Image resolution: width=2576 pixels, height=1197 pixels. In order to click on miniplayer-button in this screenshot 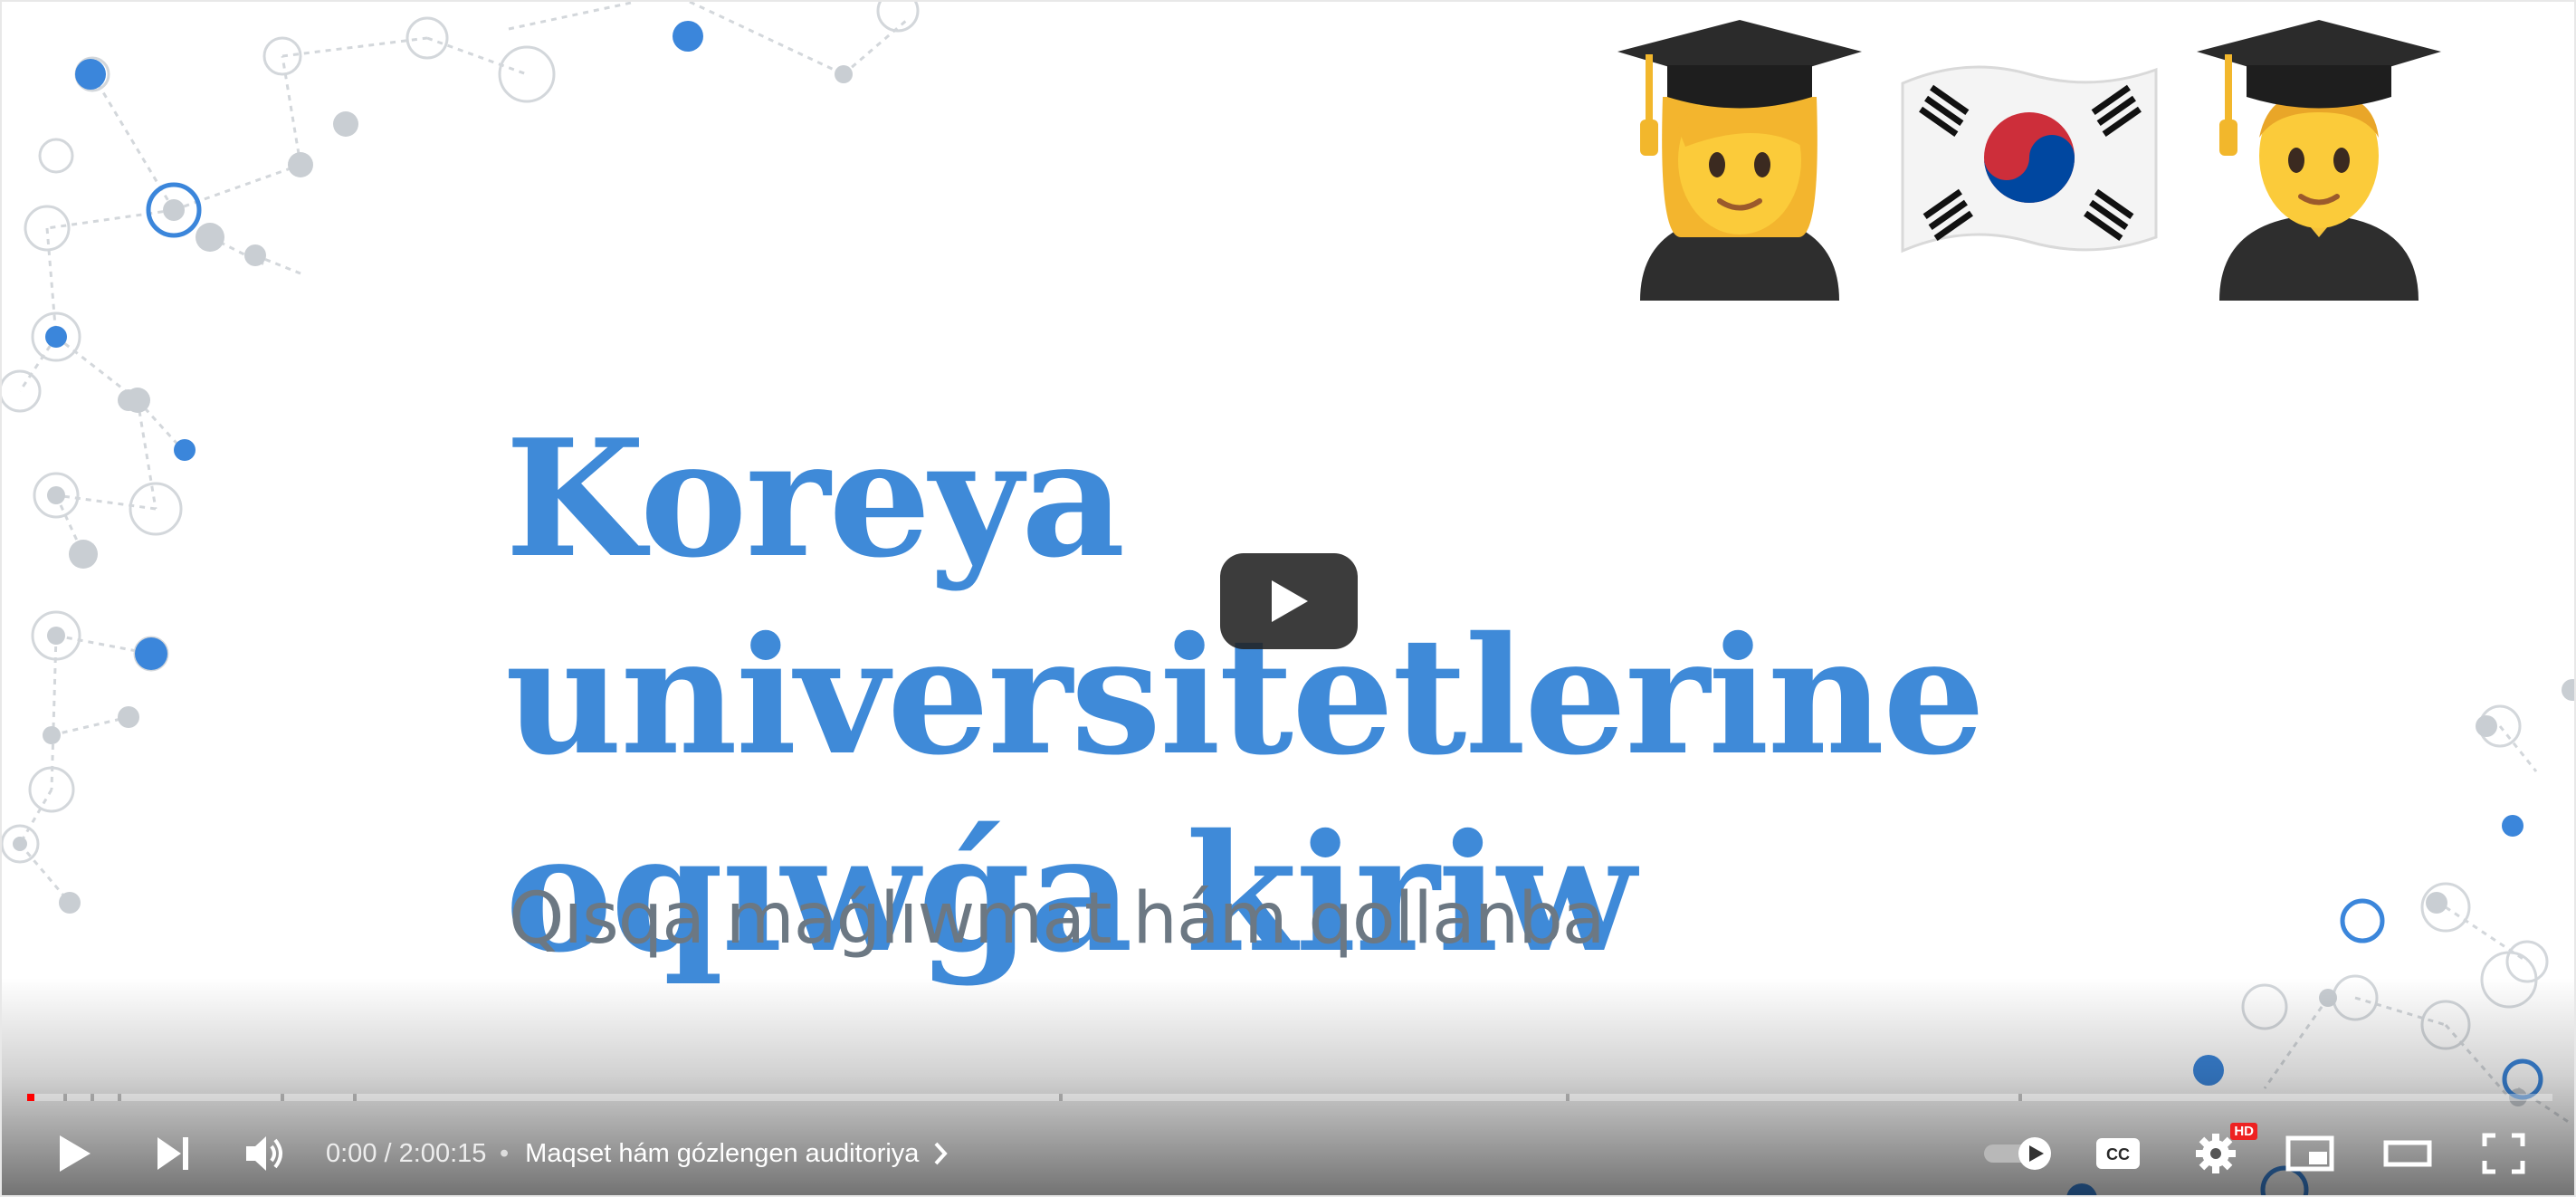, I will do `click(2310, 1151)`.